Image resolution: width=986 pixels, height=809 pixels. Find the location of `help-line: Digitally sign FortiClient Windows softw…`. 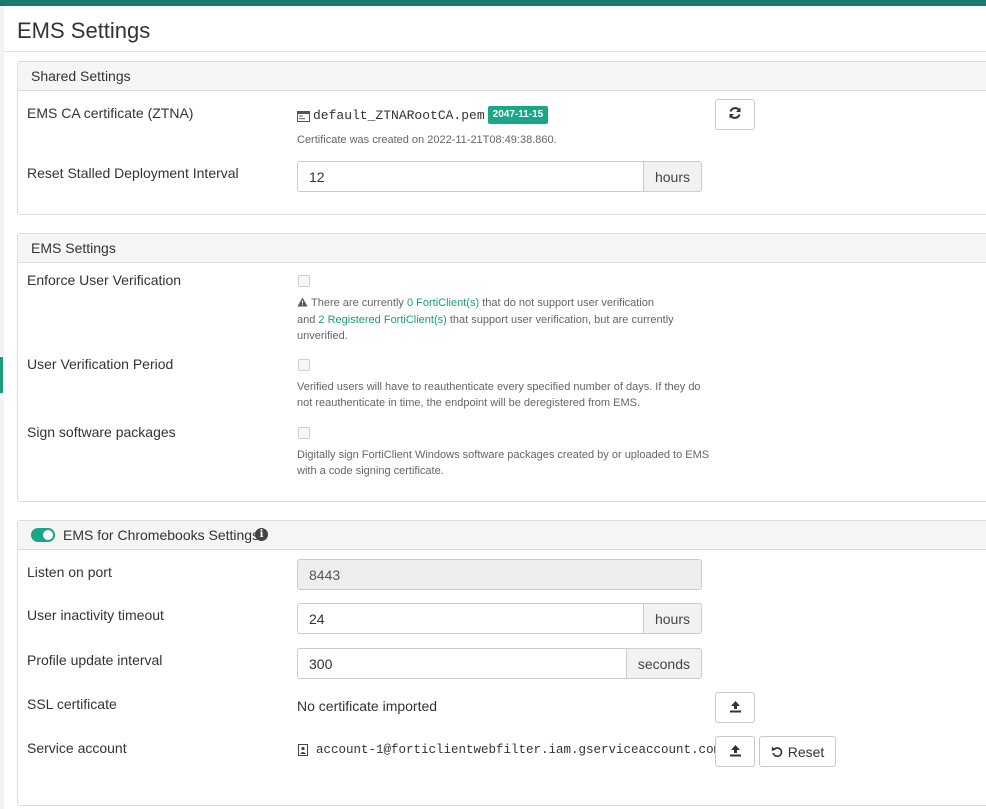

help-line: Digitally sign FortiClient Windows softw… is located at coordinates (503, 455).